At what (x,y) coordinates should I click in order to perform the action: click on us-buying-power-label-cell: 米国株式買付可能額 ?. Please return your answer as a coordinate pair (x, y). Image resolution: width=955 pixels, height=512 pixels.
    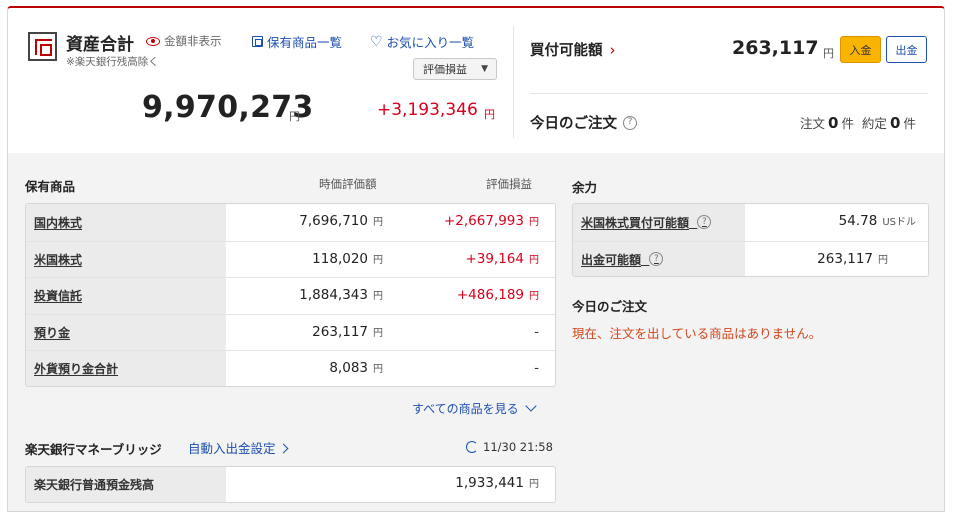
    Looking at the image, I should click on (659, 222).